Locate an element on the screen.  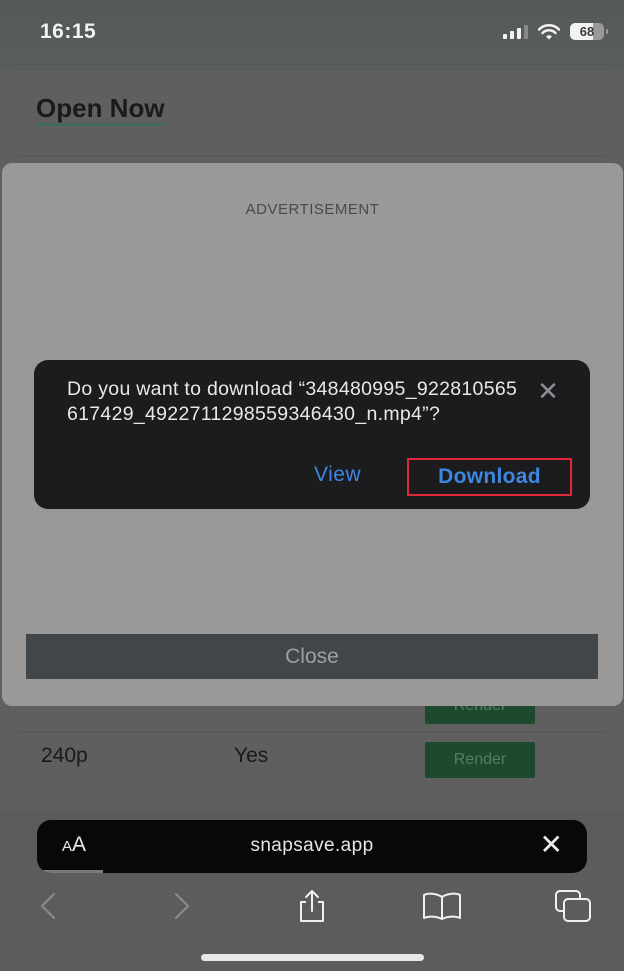
wifi-icon is located at coordinates (549, 31).